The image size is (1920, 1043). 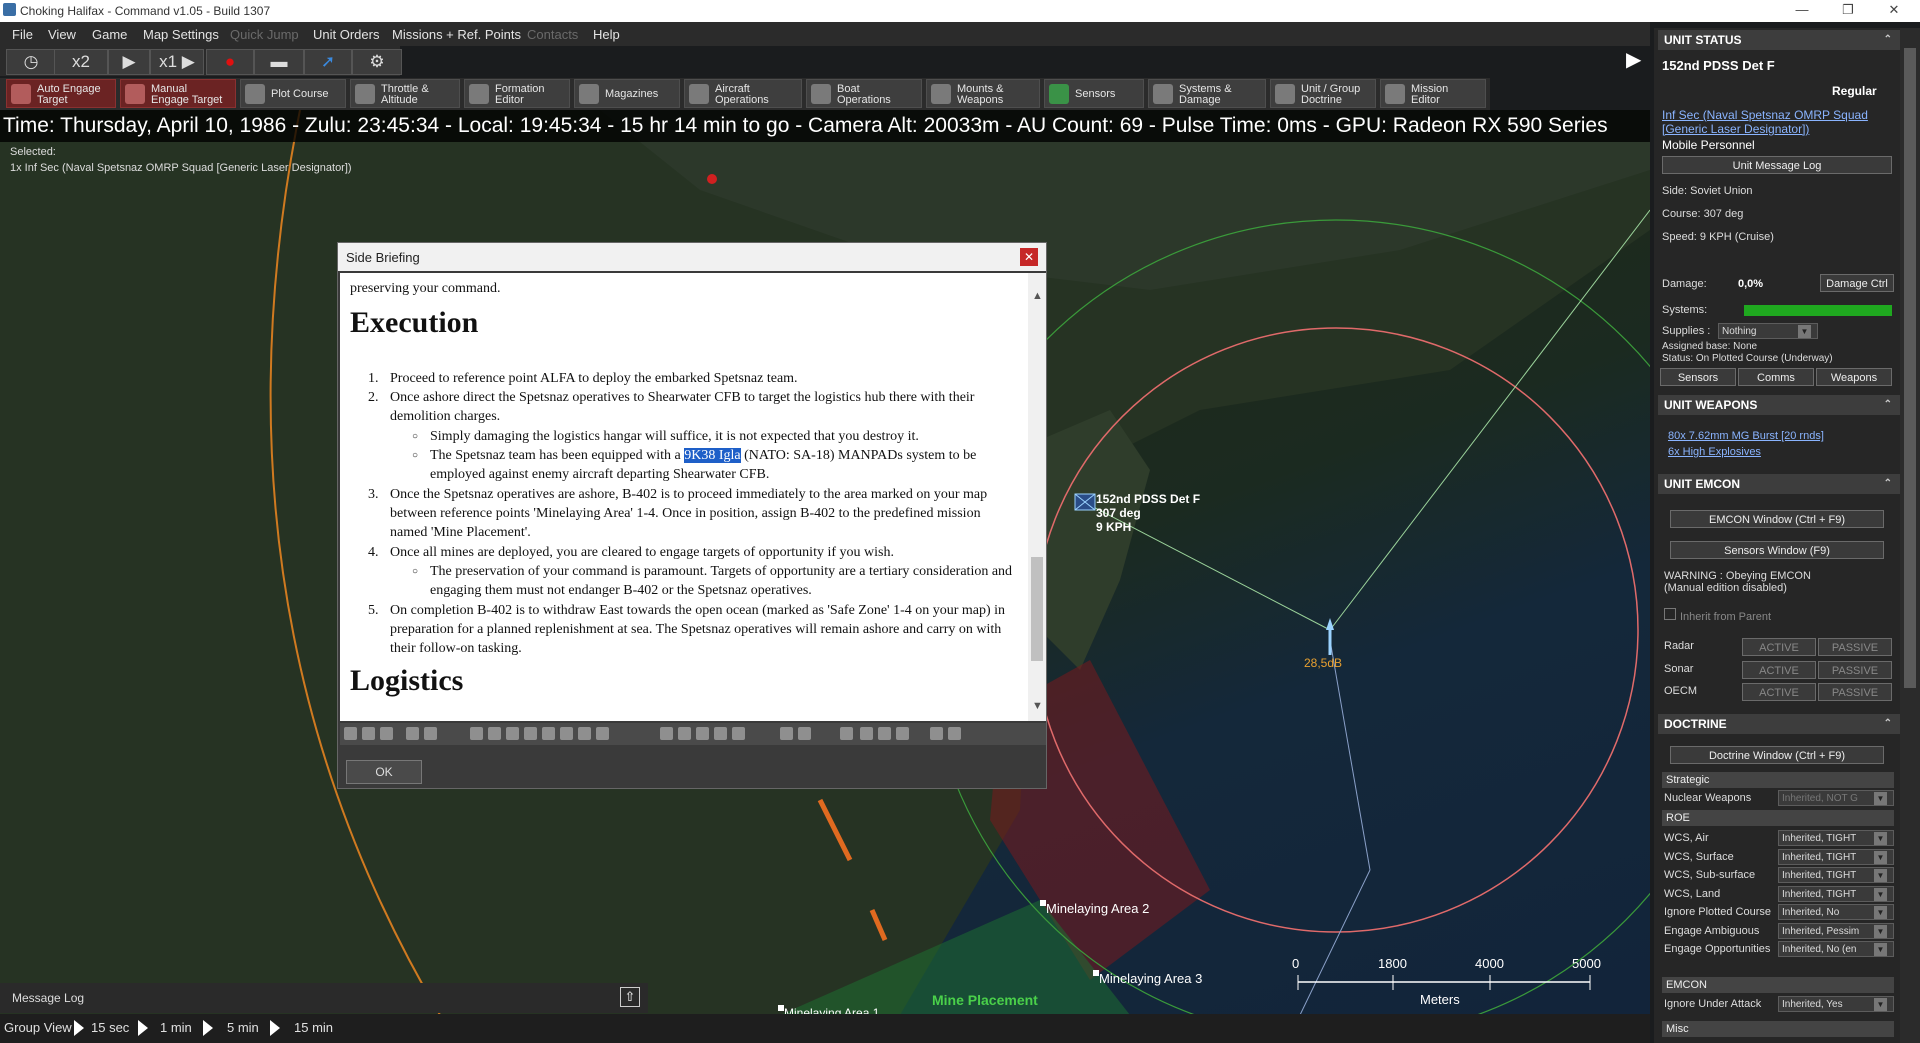 I want to click on magazines-button: Magazines, so click(x=627, y=93).